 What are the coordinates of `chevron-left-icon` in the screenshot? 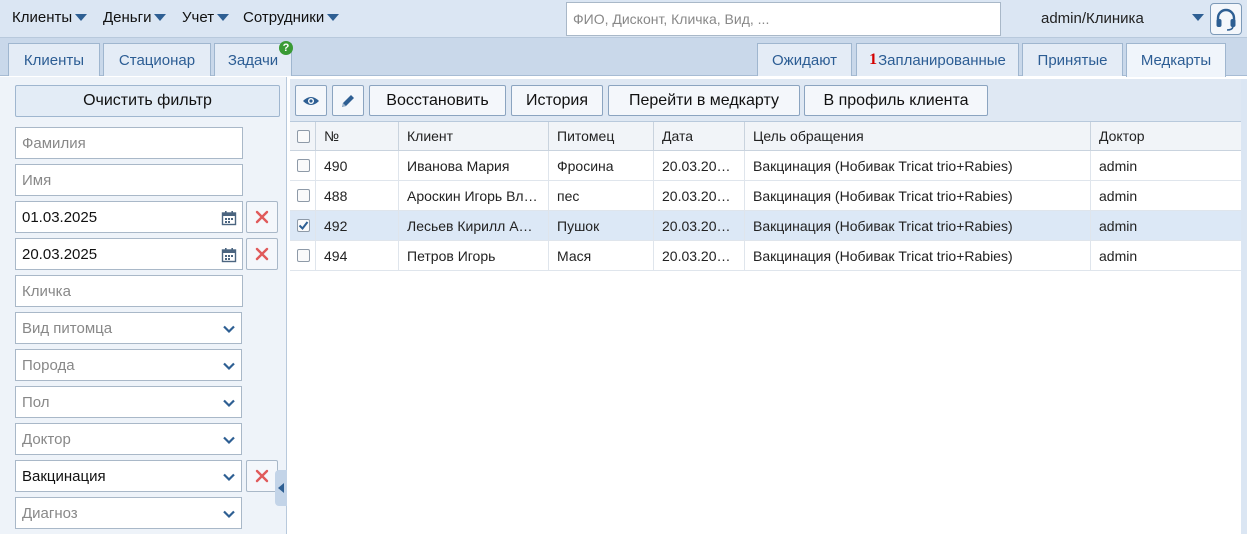 It's located at (281, 488).